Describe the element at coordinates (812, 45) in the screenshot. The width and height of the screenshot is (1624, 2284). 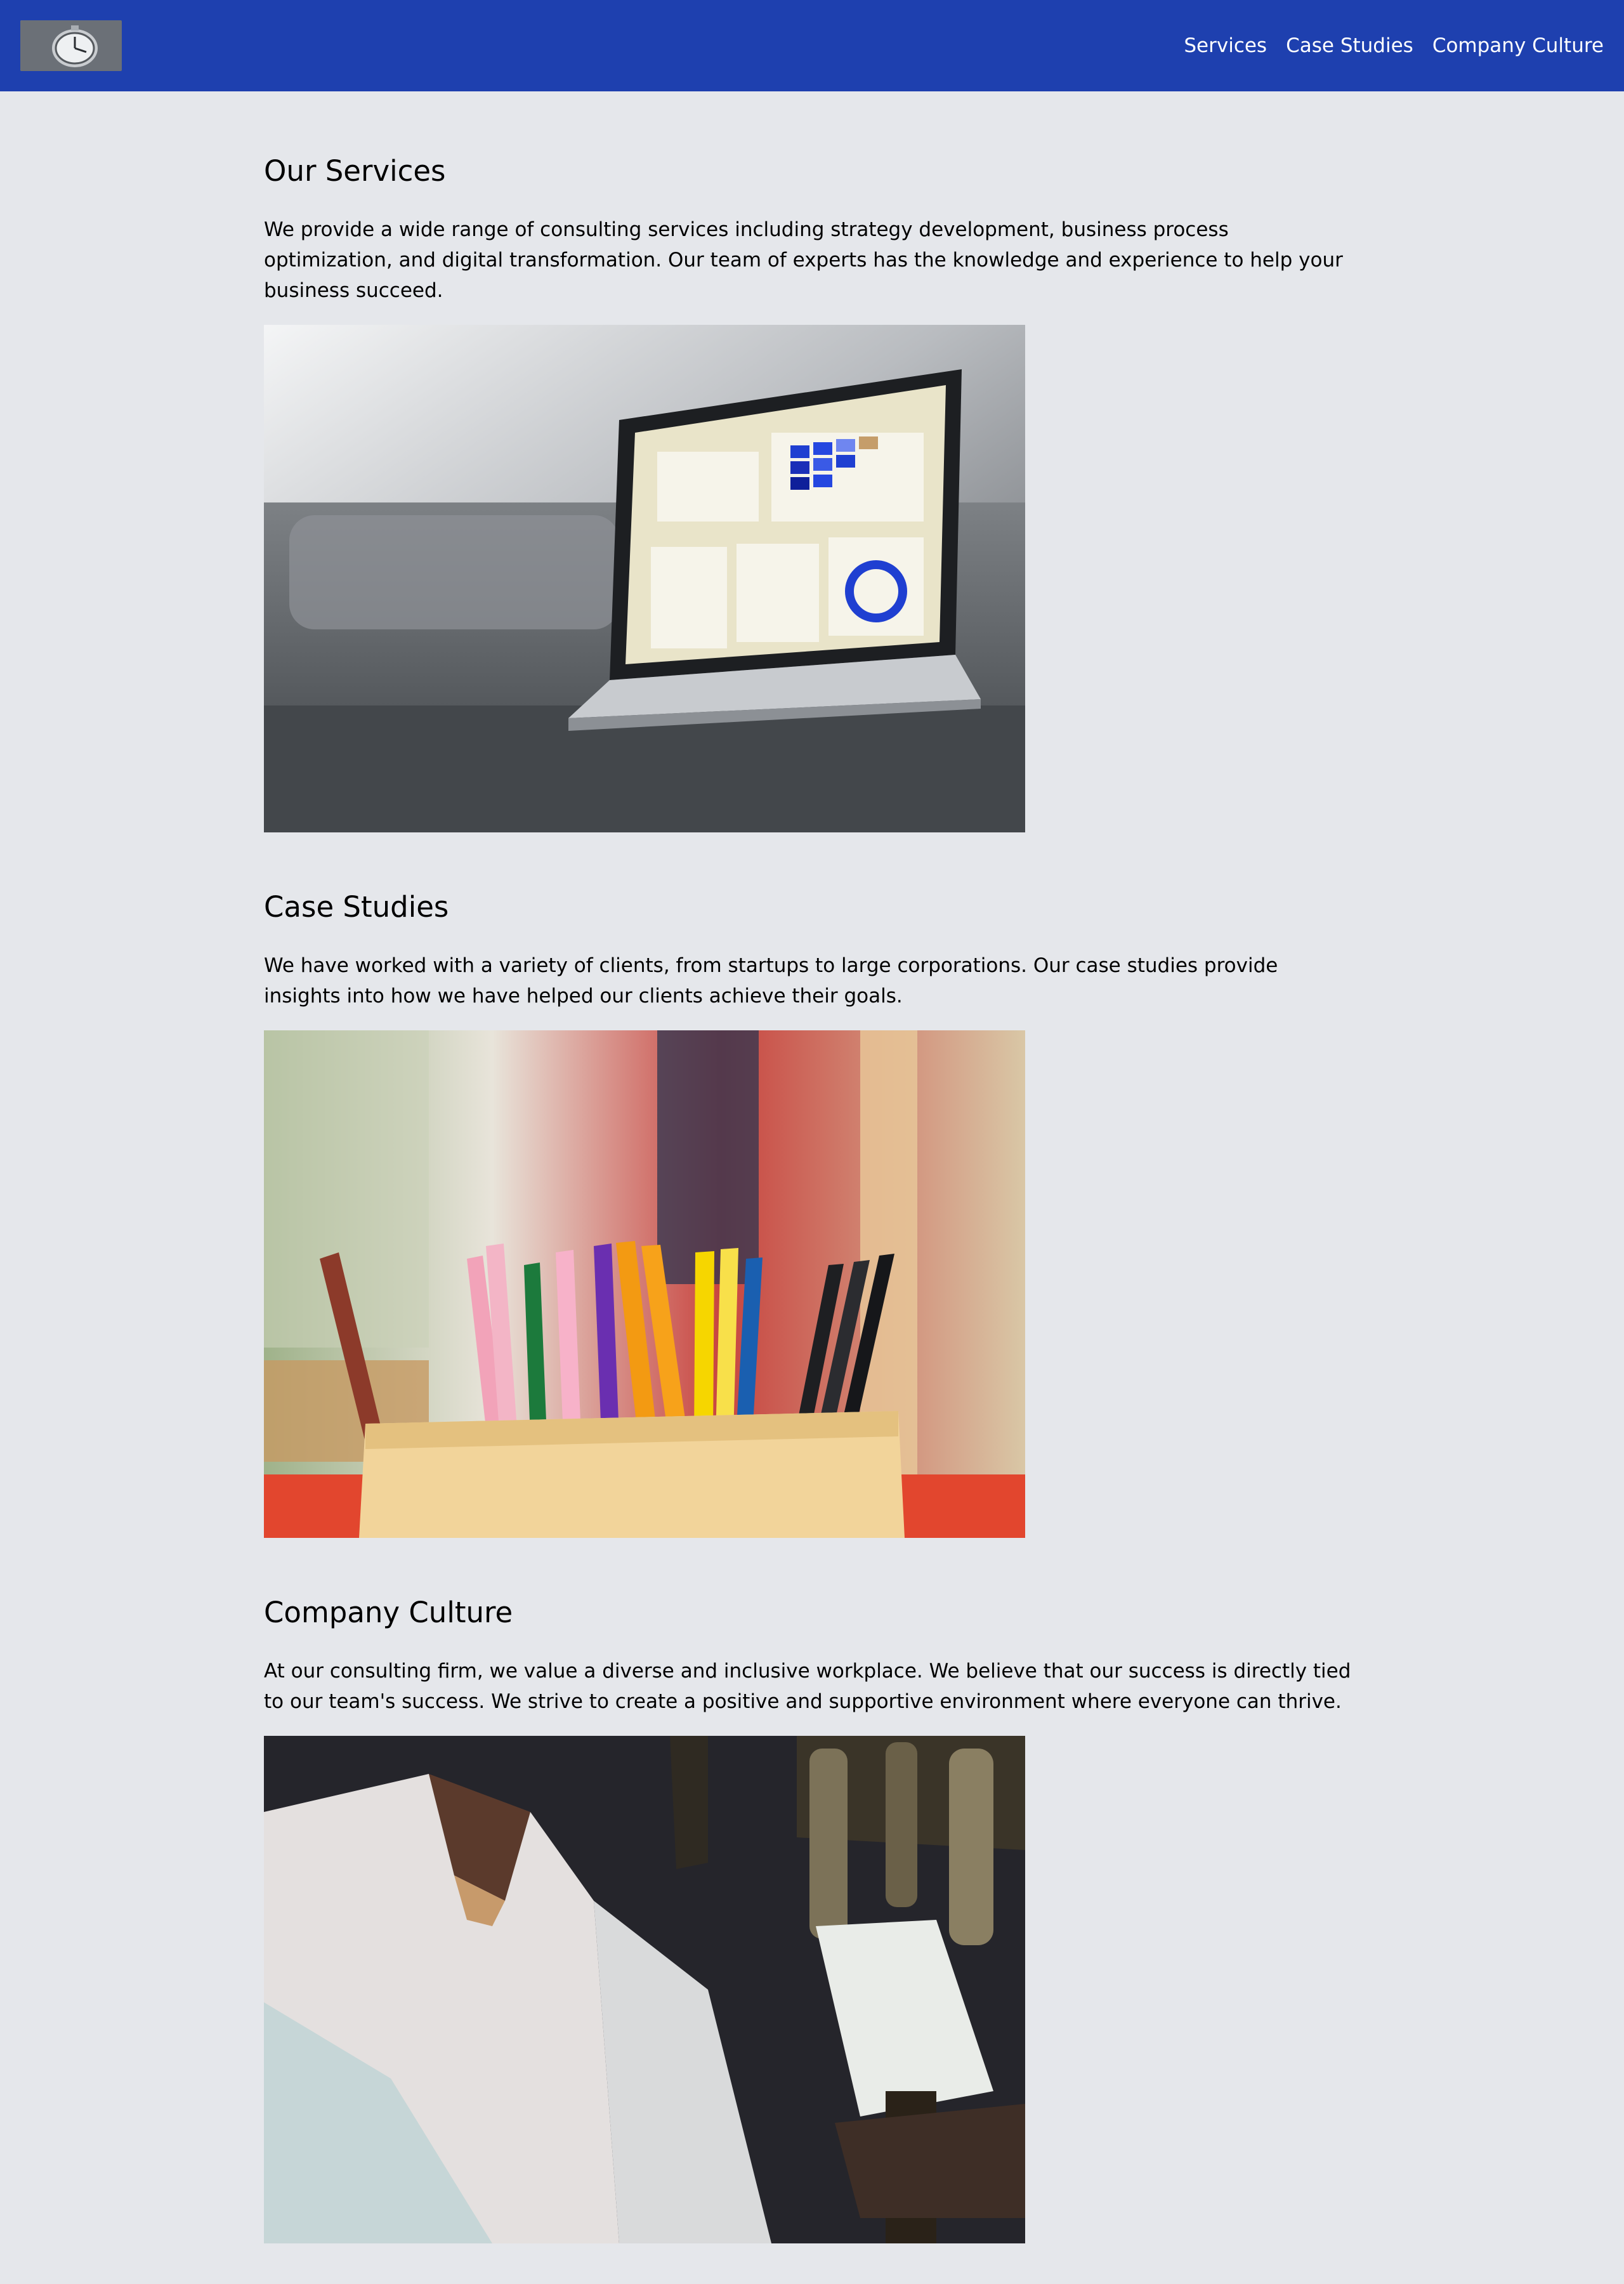
I see `top-navigation-bar: Services Case Studies Company Culture` at that location.